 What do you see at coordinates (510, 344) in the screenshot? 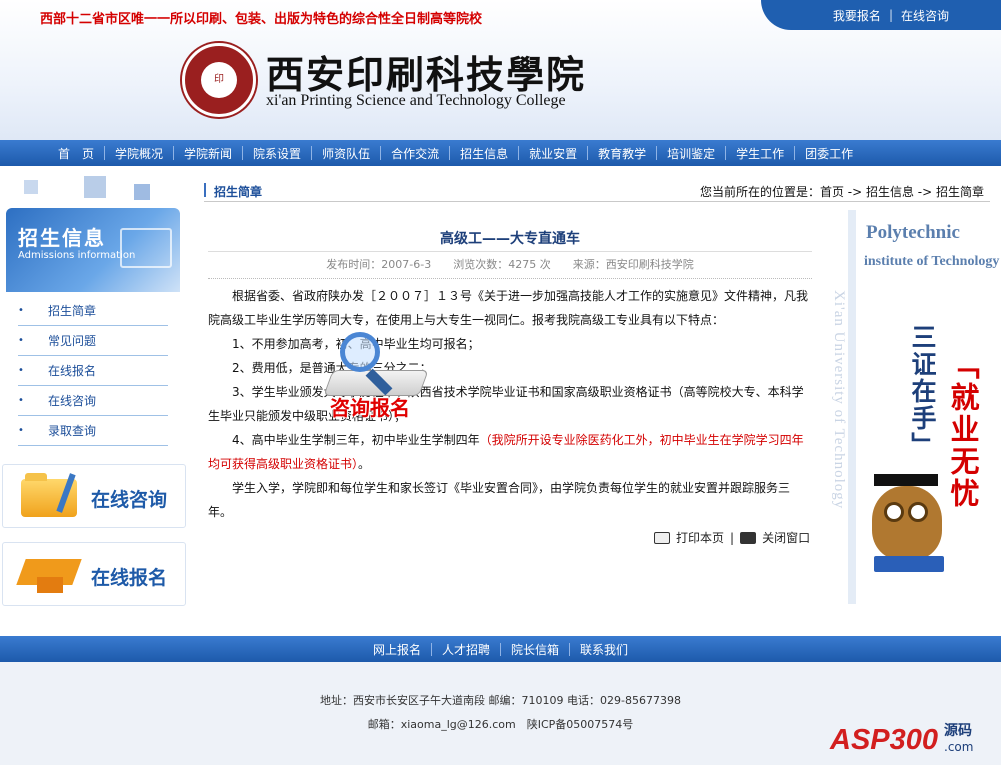
I see `article-paragraph: 1、不用参加高考，初、高中毕业生均可报名；` at bounding box center [510, 344].